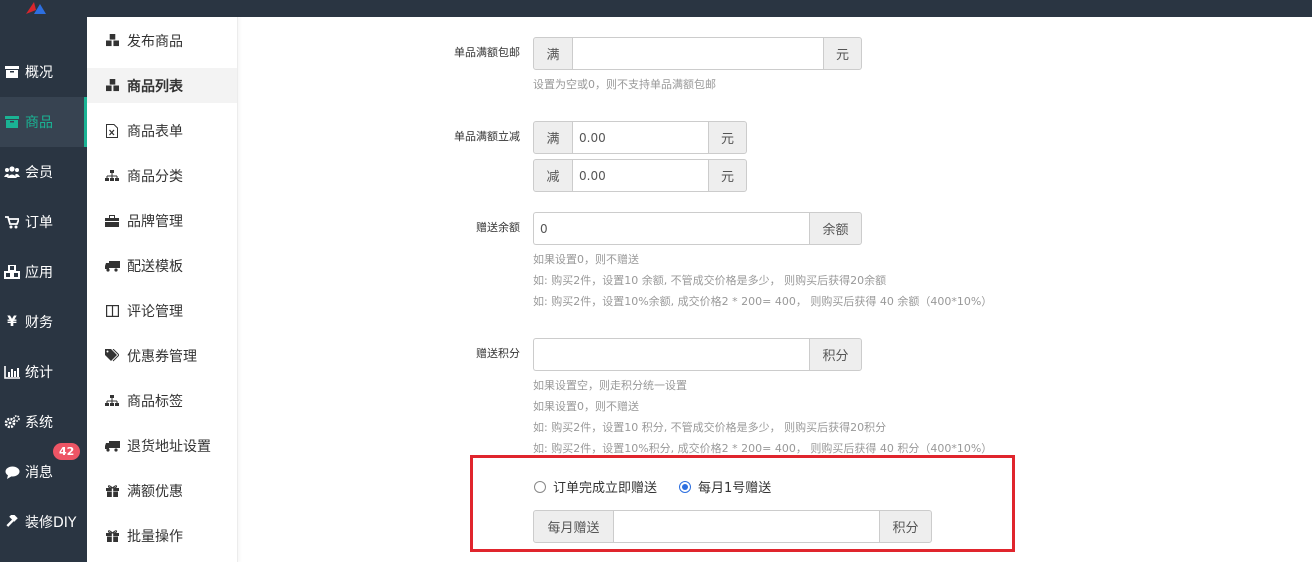 The height and width of the screenshot is (562, 1312). Describe the element at coordinates (112, 490) in the screenshot. I see `gift-icon` at that location.